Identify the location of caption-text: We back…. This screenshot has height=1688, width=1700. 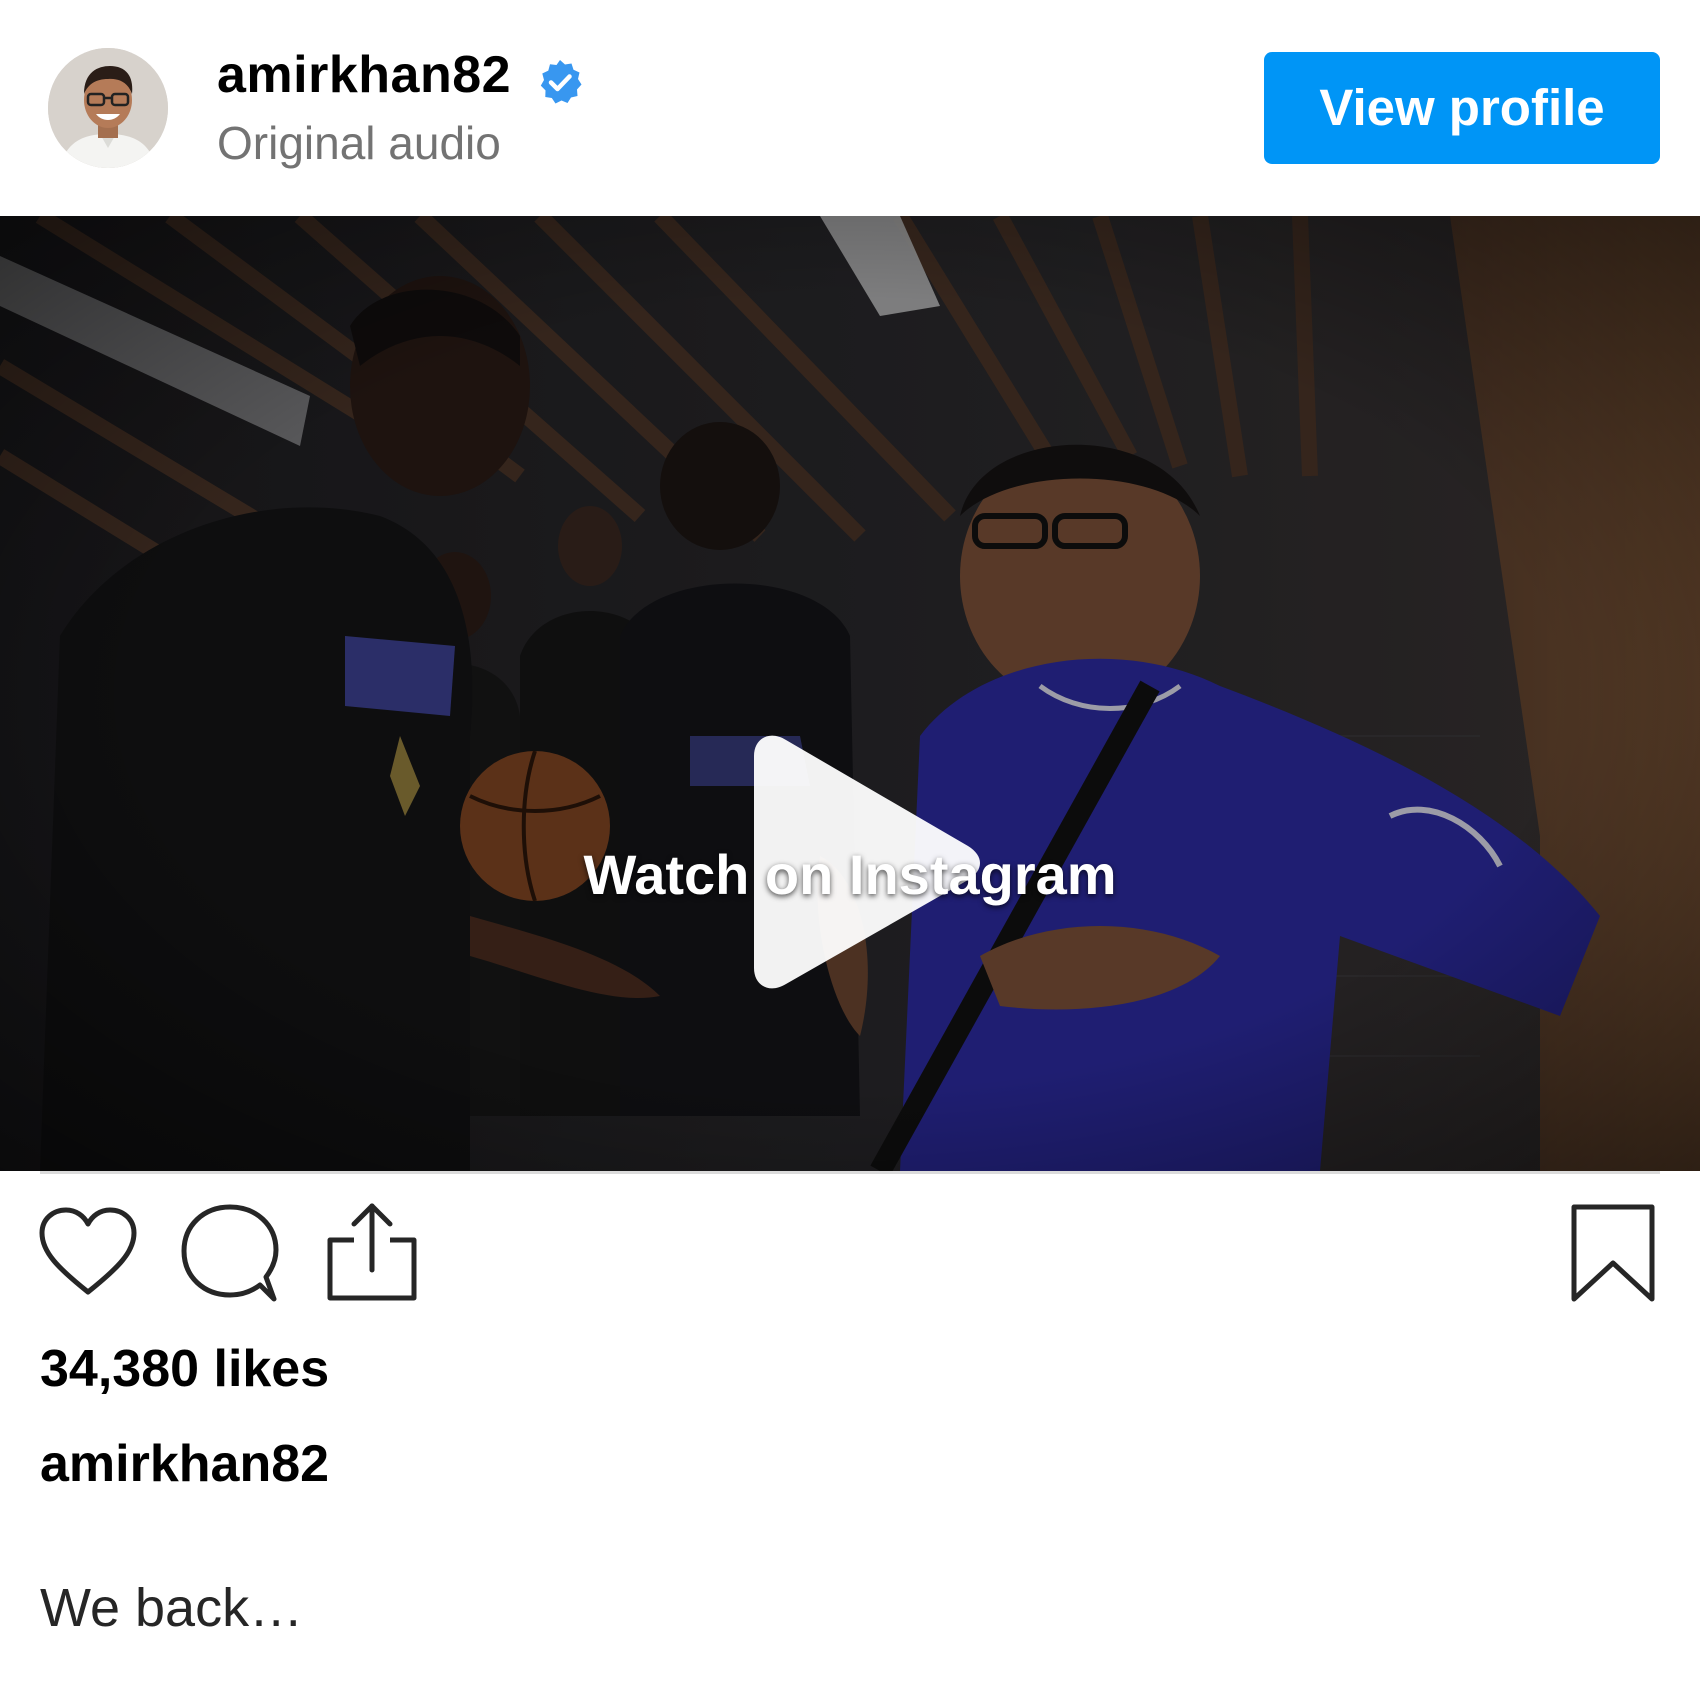
(172, 1608).